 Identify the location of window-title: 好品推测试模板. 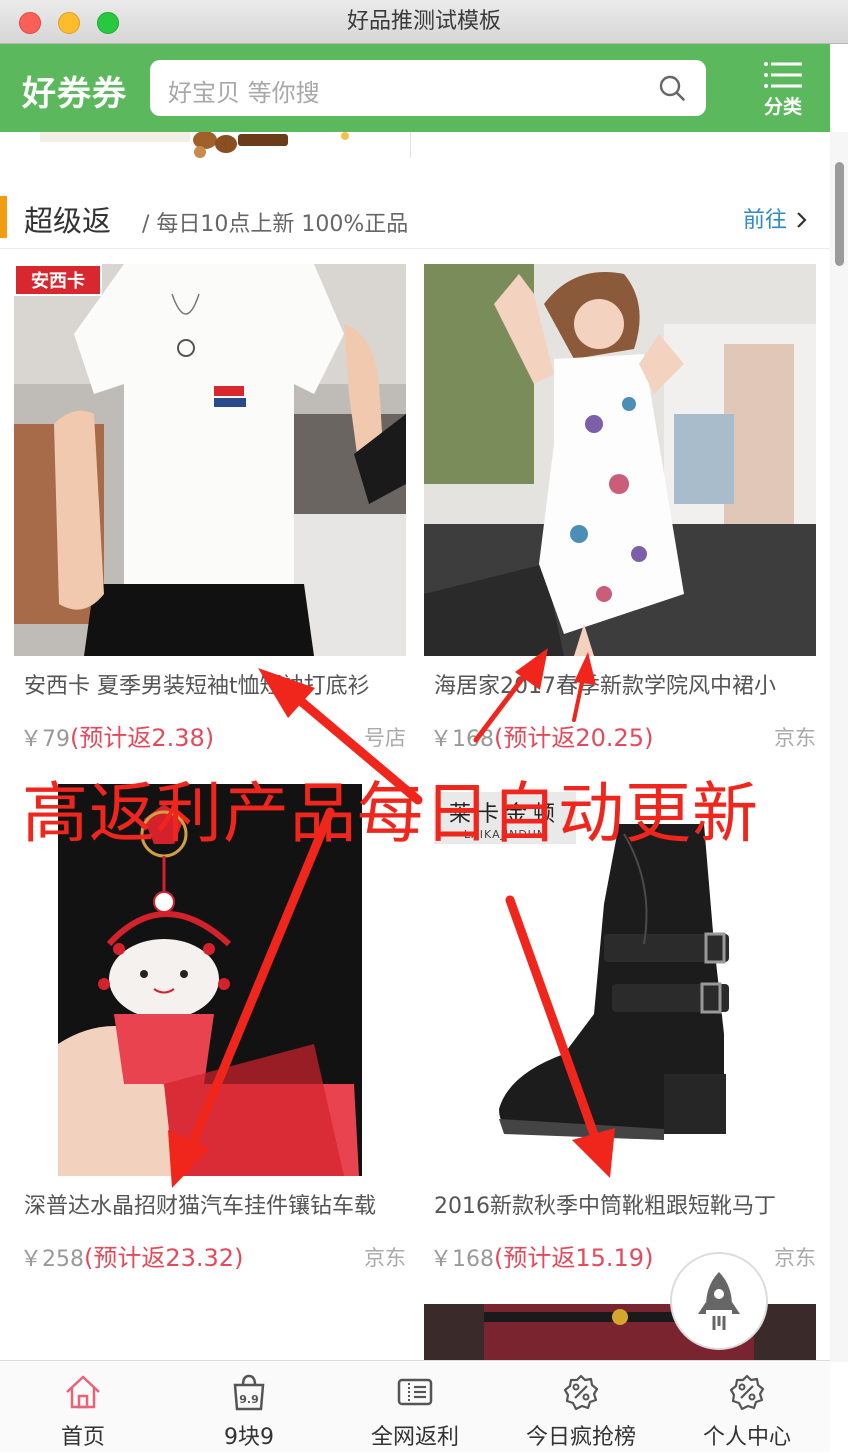
(423, 21).